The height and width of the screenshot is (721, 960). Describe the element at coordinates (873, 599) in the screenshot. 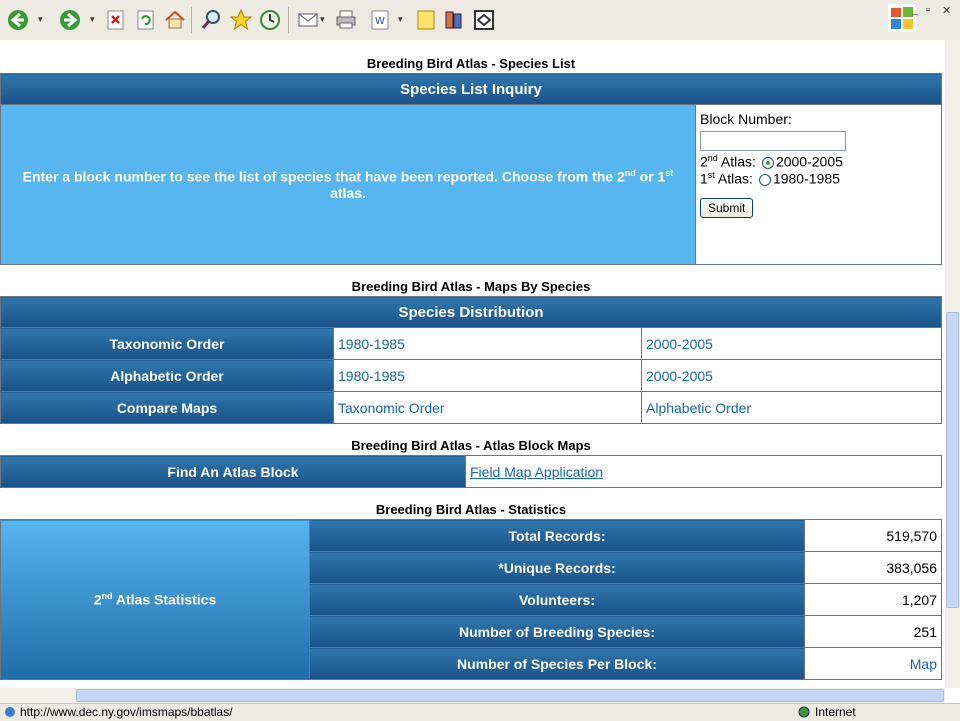

I see `stat-value: 1,207` at that location.